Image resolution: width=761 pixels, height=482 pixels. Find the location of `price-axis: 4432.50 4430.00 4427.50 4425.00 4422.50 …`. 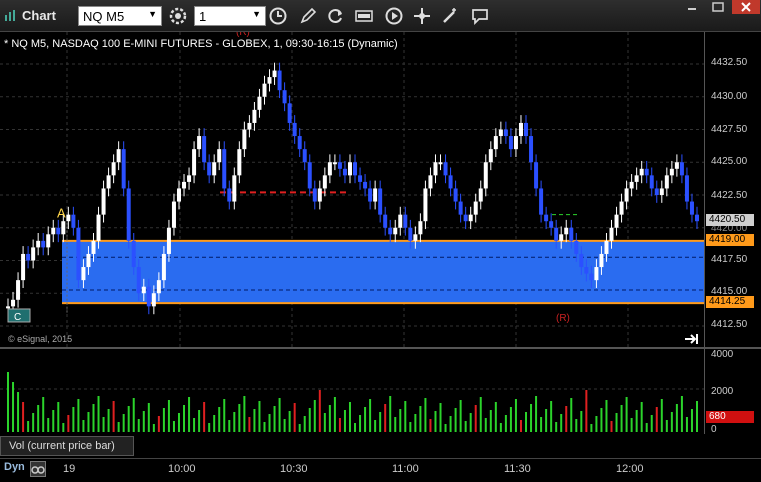

price-axis: 4432.50 4430.00 4427.50 4425.00 4422.50 … is located at coordinates (732, 189).